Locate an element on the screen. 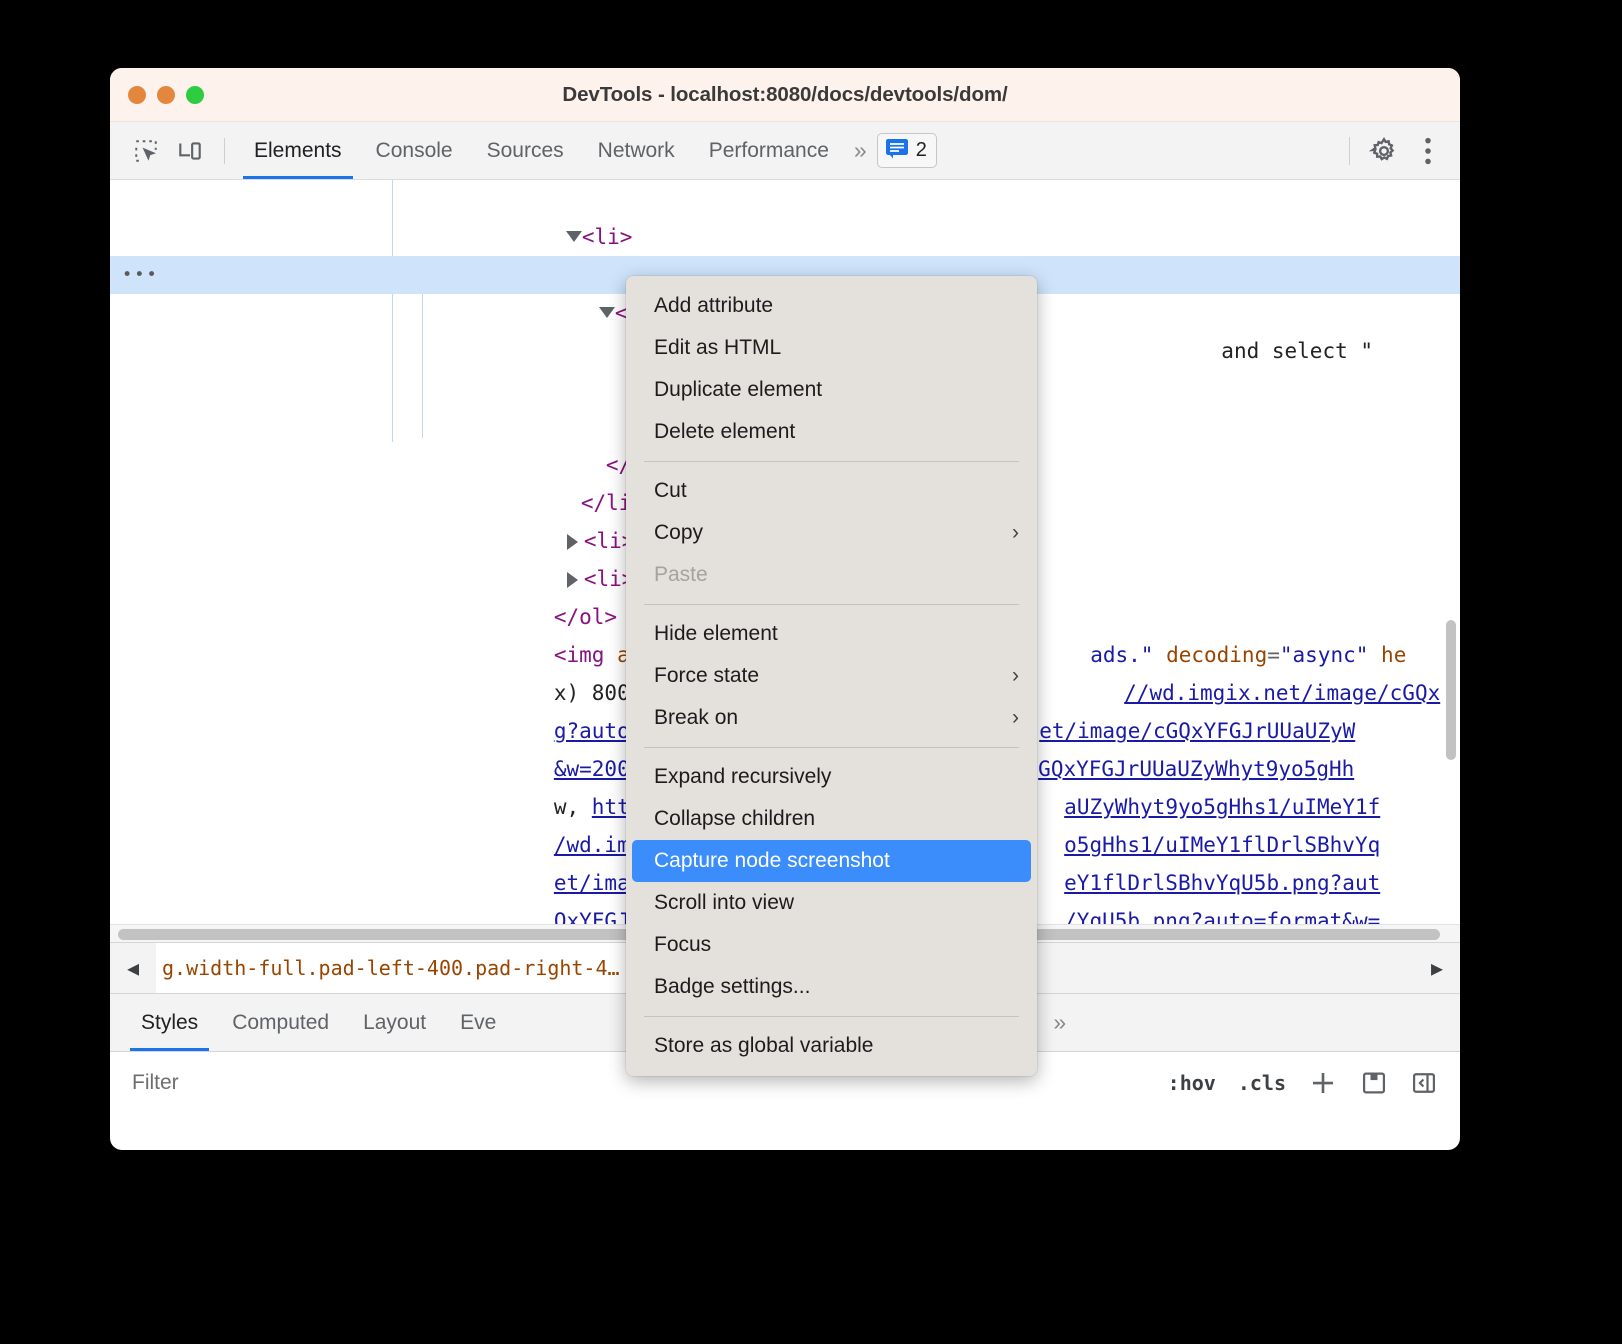 This screenshot has height=1344, width=1622. dom-row: ::beforeflex is located at coordinates (785, 253).